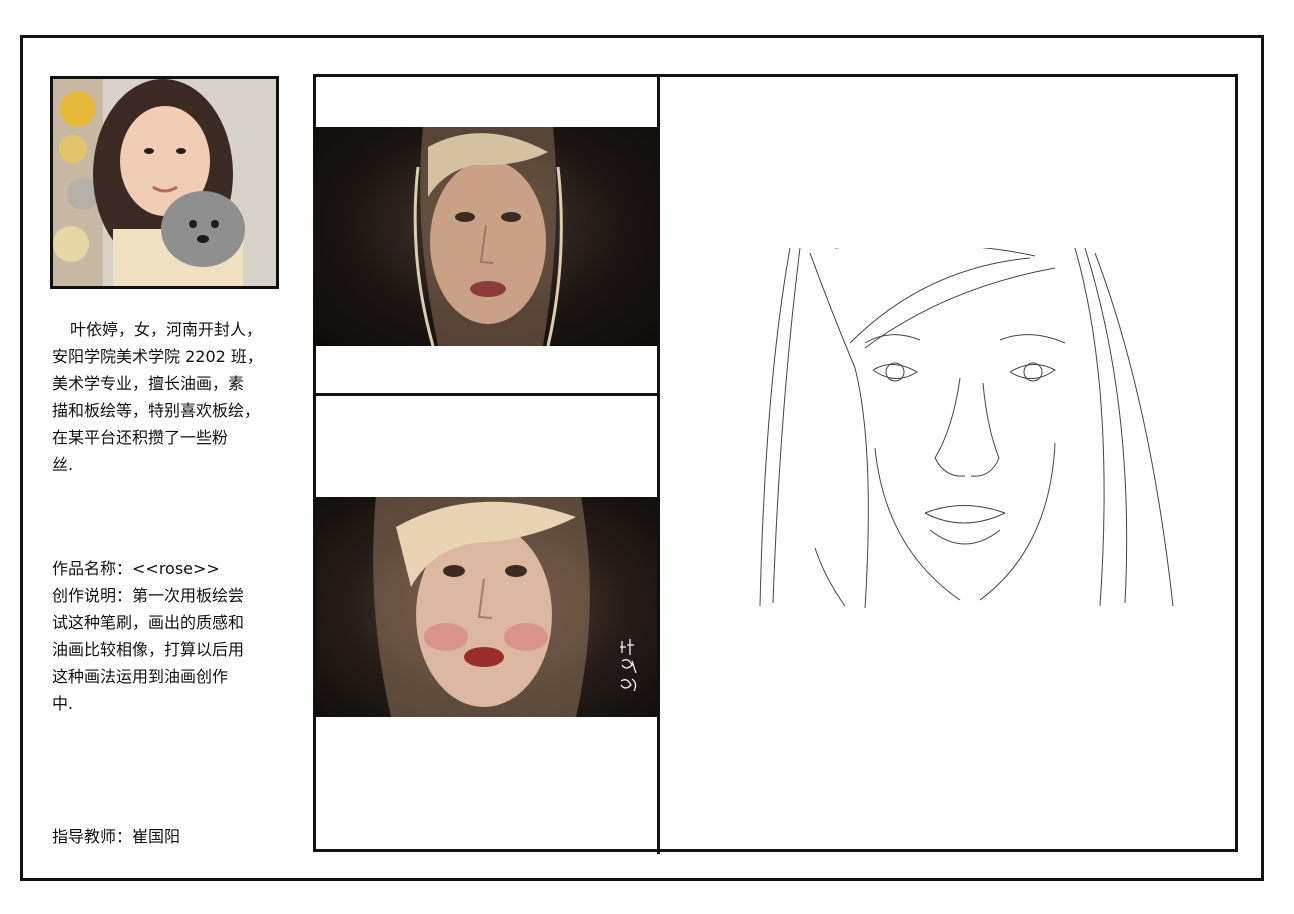  What do you see at coordinates (140, 437) in the screenshot?
I see `bio-line: 在某平台还积攒了一些粉` at bounding box center [140, 437].